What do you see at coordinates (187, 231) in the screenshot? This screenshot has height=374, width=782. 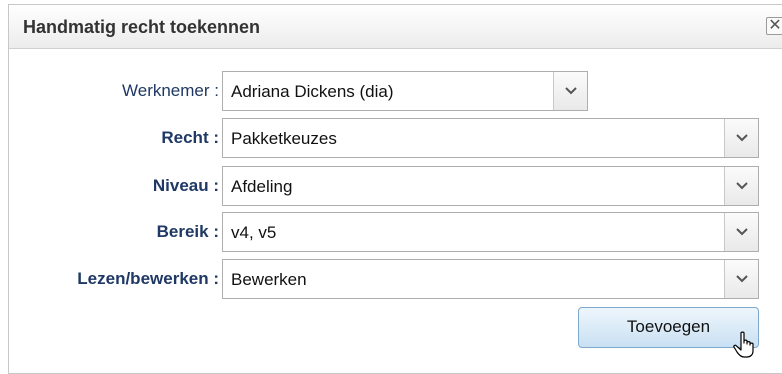 I see `bereik-label: Bereik :` at bounding box center [187, 231].